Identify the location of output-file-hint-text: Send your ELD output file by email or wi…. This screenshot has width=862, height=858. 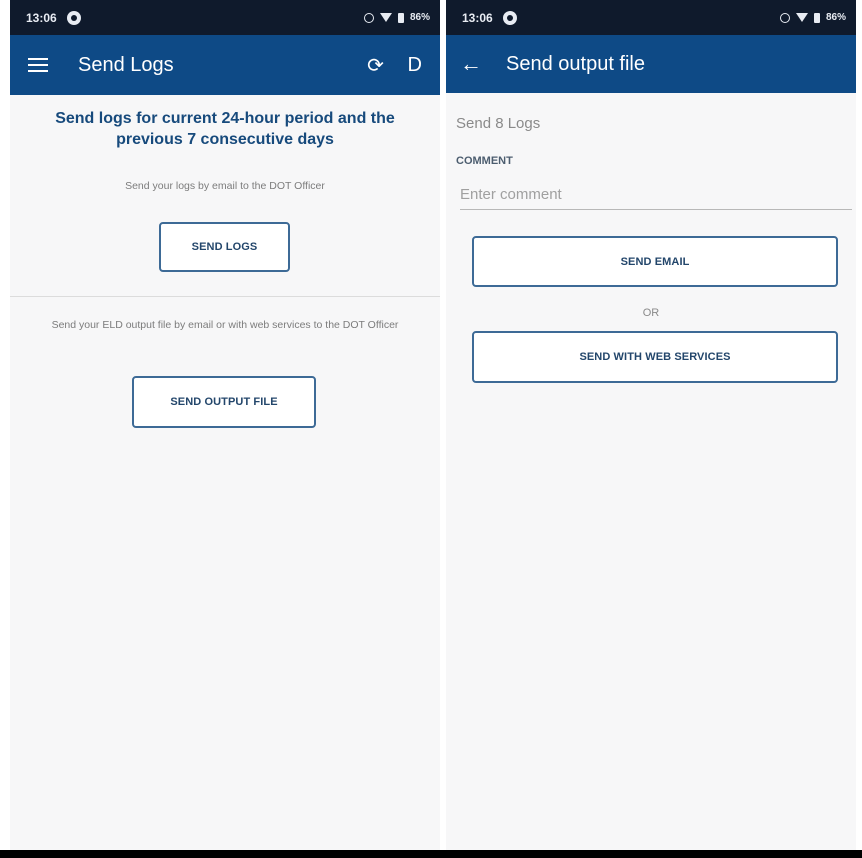
(225, 325).